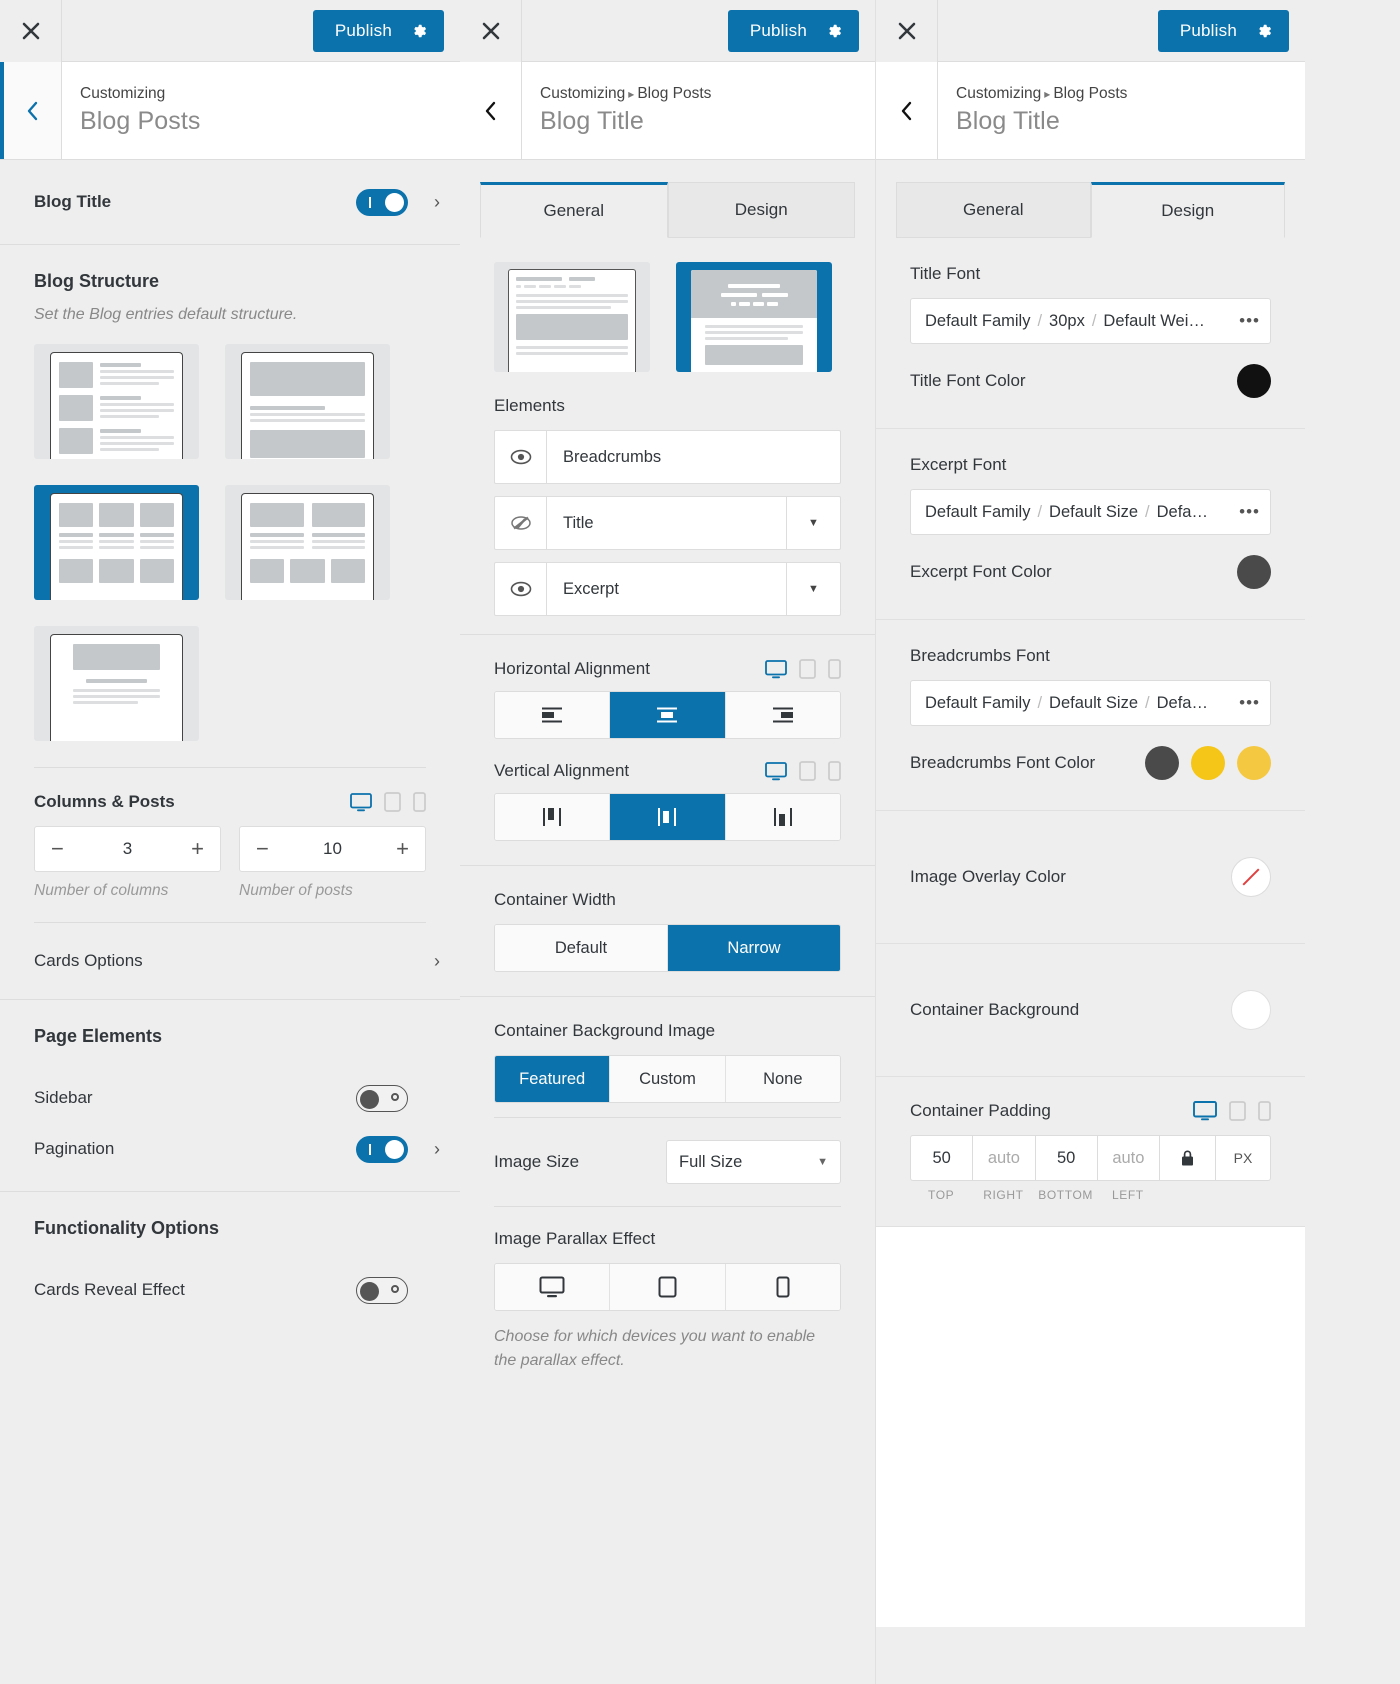 The width and height of the screenshot is (1400, 1684). Describe the element at coordinates (667, 589) in the screenshot. I see `element-row-excerpt: Excerpt ▼` at that location.